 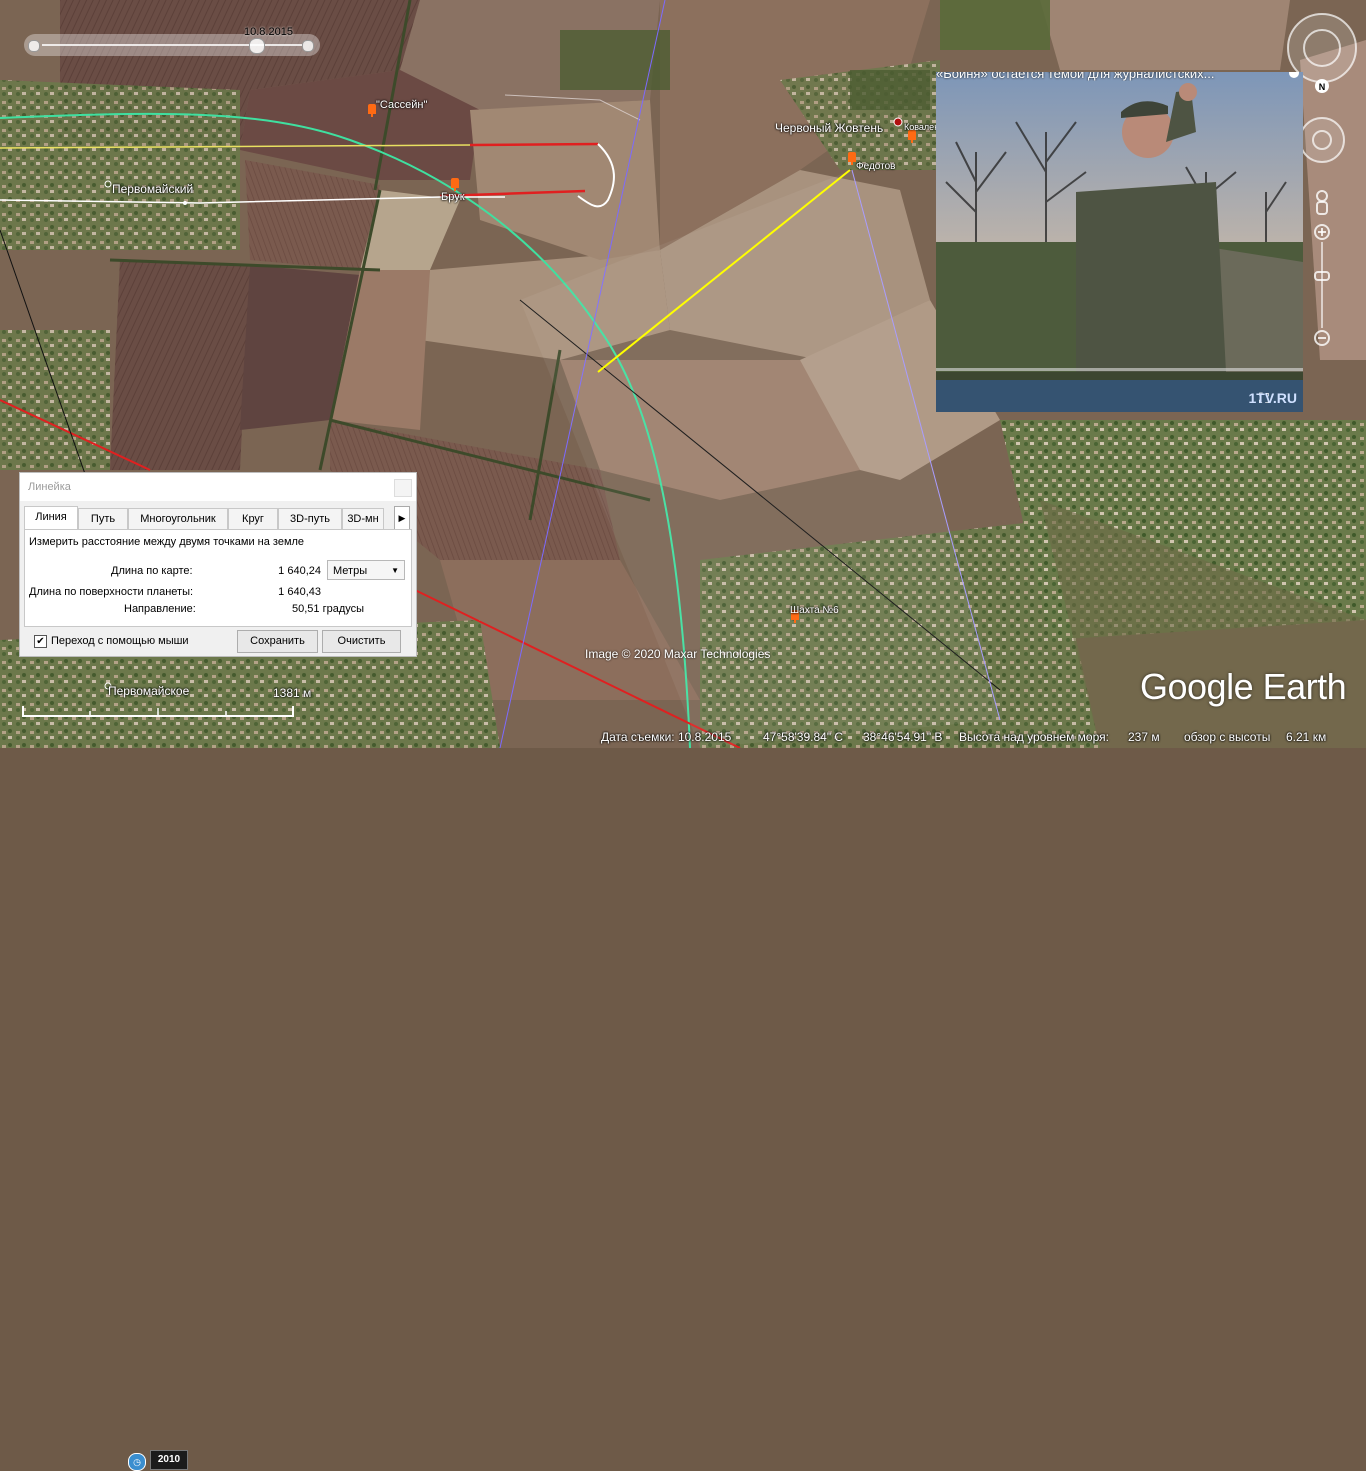 I want to click on scale-bar, so click(x=158, y=711).